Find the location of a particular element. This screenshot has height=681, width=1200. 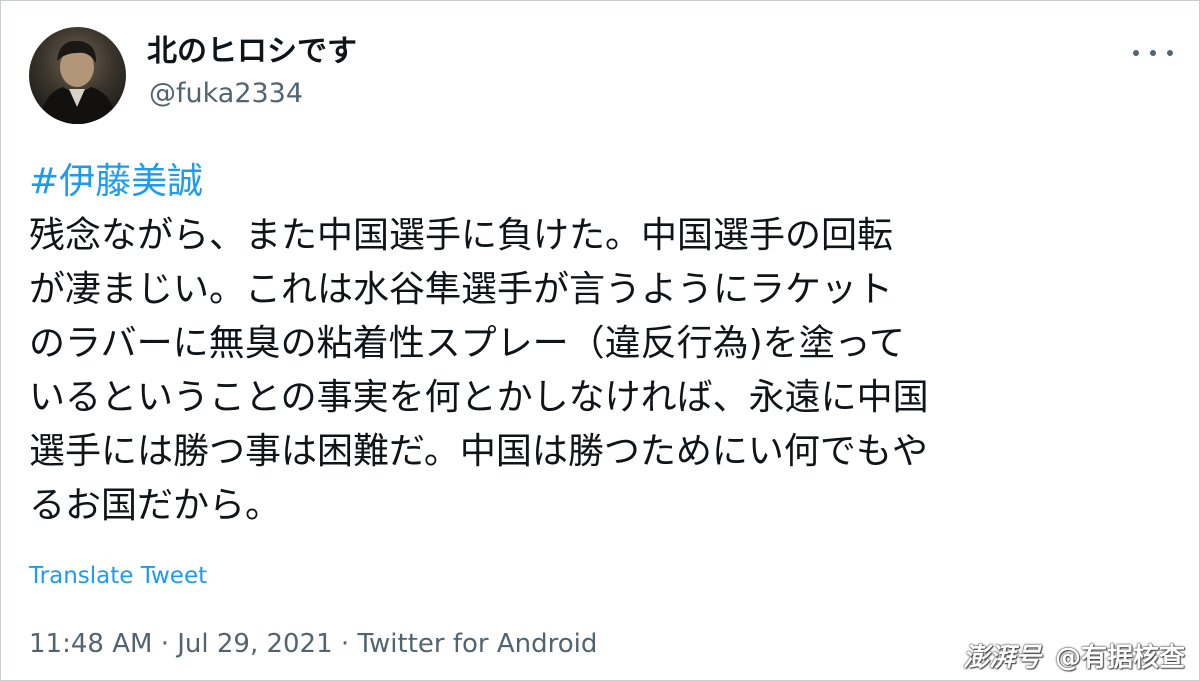

translate-tweet-link: Translate Tweet is located at coordinates (118, 576).